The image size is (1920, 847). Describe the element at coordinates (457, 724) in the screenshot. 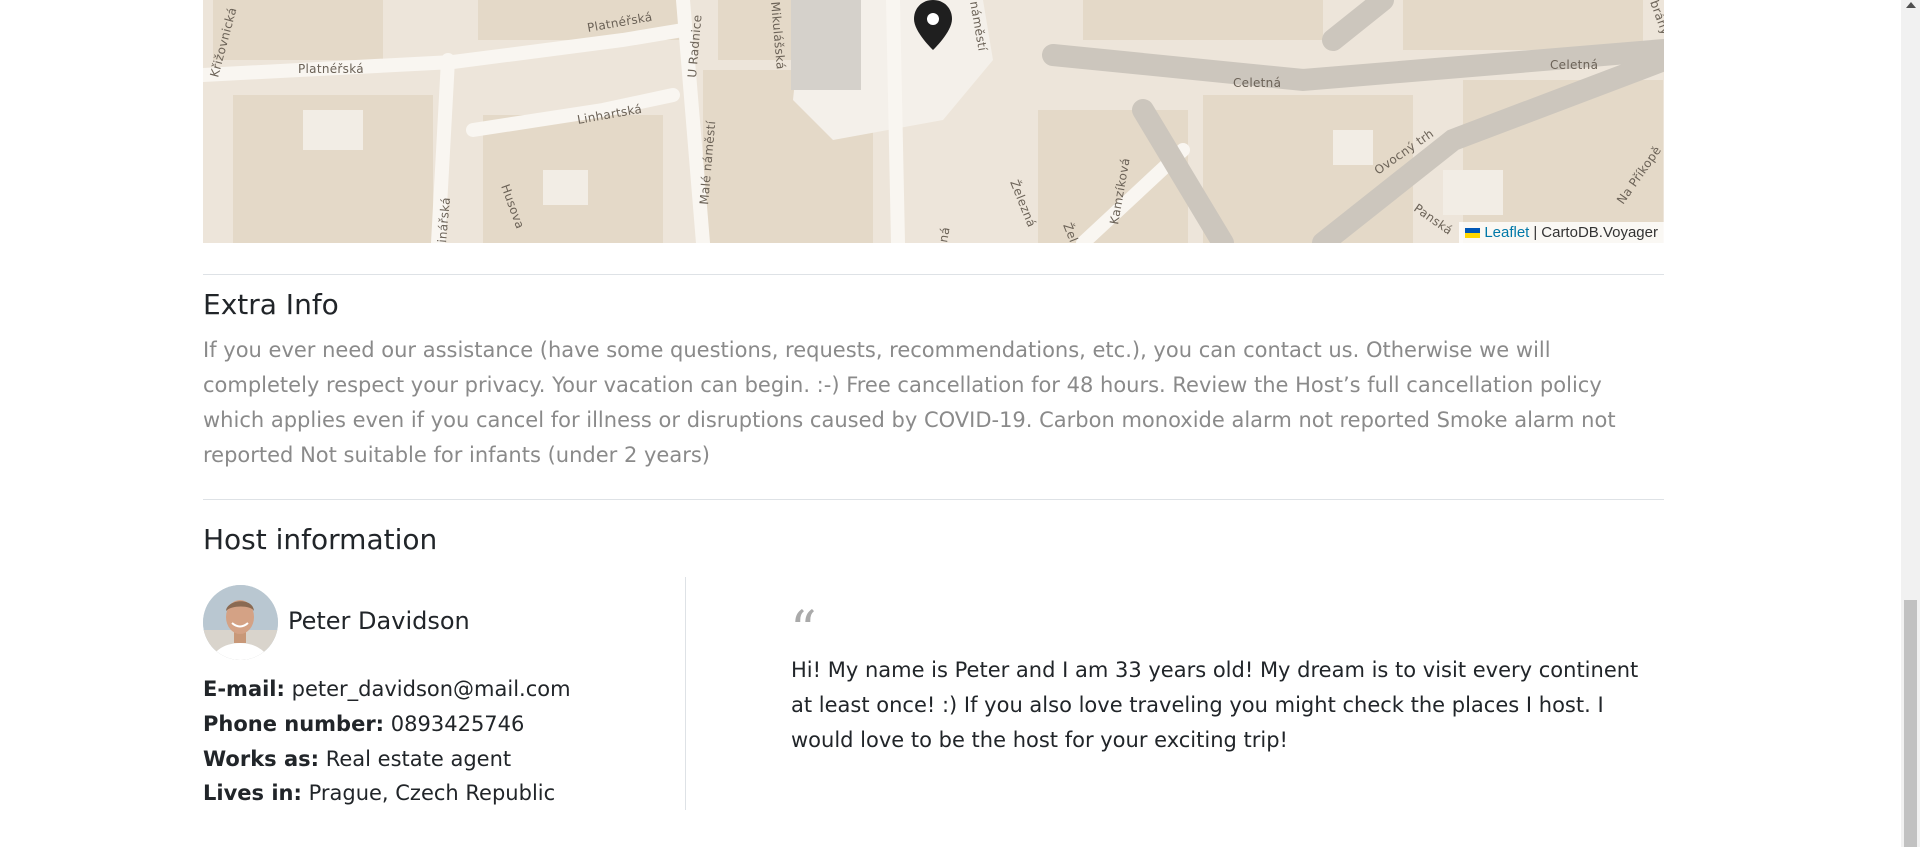

I see `phone-value: 0893425746` at that location.